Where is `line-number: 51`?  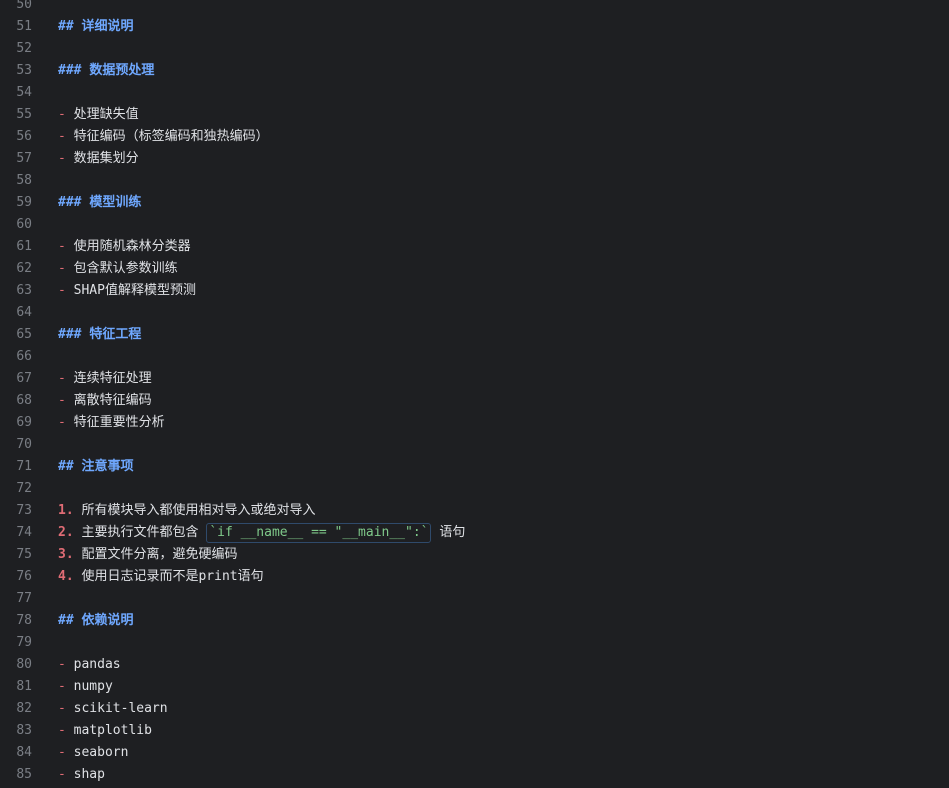 line-number: 51 is located at coordinates (24, 26).